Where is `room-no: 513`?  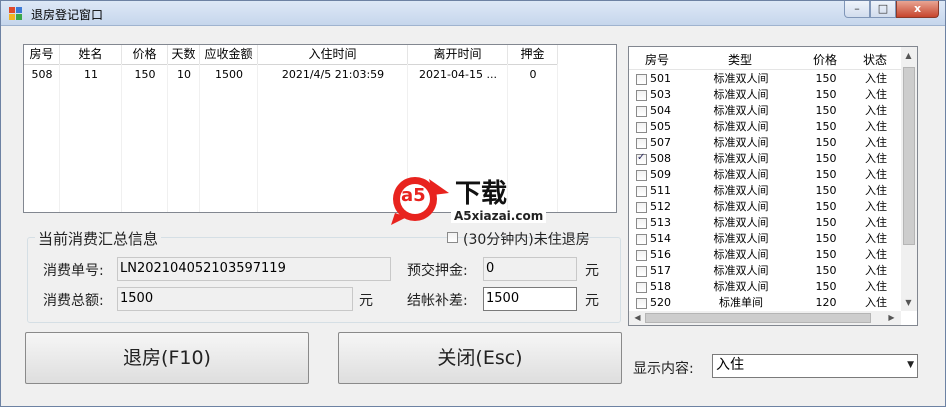 room-no: 513 is located at coordinates (660, 222).